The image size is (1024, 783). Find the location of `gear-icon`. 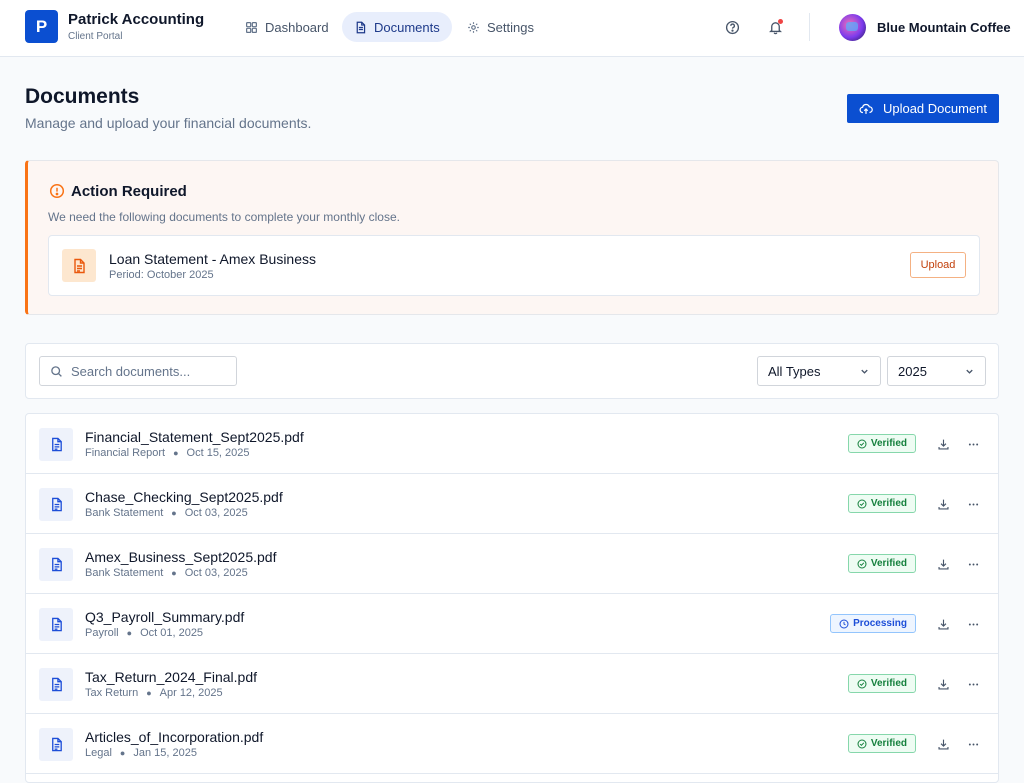

gear-icon is located at coordinates (473, 27).